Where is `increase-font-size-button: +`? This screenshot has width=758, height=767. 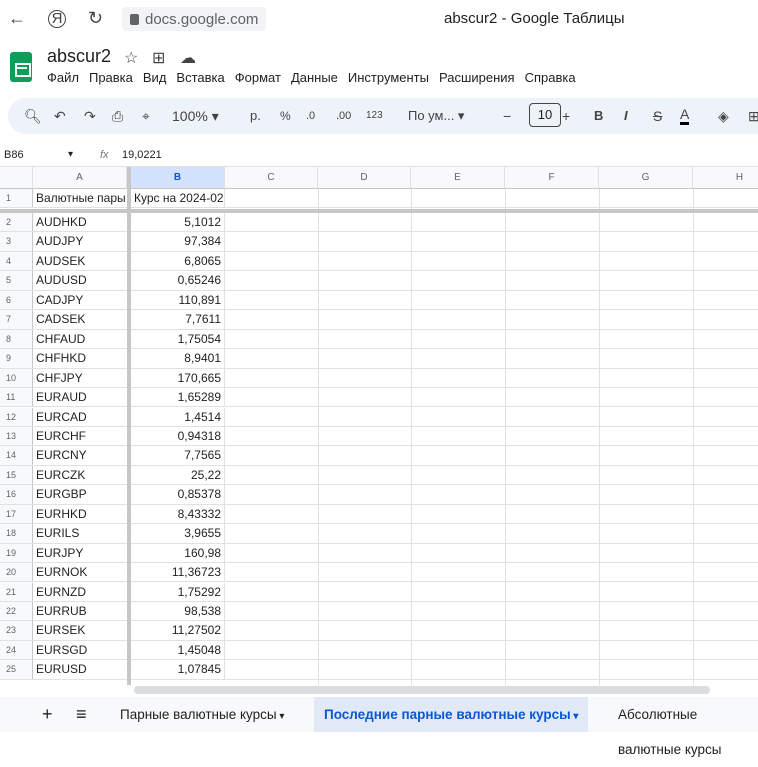
increase-font-size-button: + is located at coordinates (566, 116).